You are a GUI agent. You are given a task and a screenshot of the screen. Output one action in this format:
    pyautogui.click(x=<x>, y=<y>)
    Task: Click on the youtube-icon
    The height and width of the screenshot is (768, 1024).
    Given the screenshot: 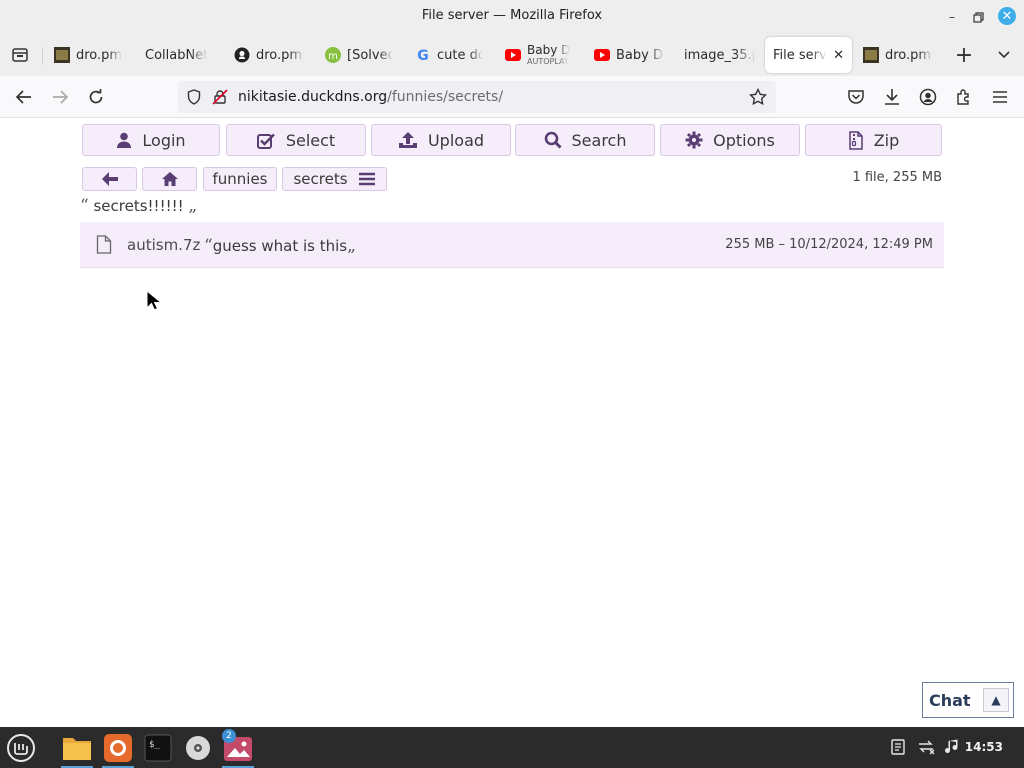 What is the action you would take?
    pyautogui.click(x=602, y=55)
    